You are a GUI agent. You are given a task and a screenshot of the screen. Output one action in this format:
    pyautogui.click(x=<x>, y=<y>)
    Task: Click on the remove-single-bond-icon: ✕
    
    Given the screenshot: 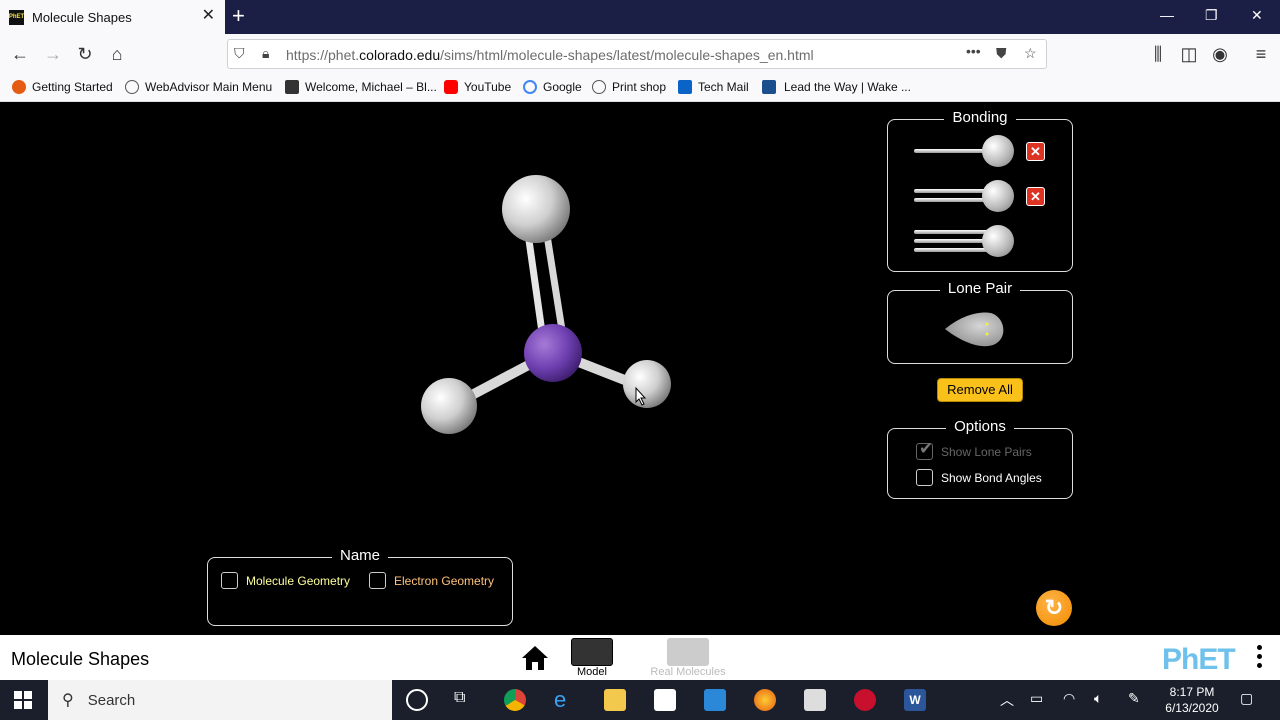 What is the action you would take?
    pyautogui.click(x=1035, y=151)
    